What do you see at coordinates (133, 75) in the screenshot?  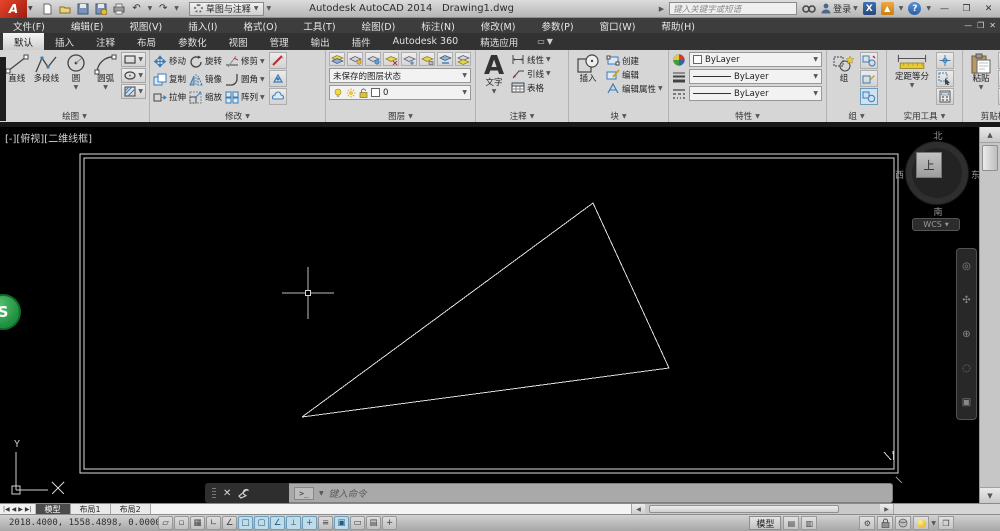 I see `ellipse-button: ▼` at bounding box center [133, 75].